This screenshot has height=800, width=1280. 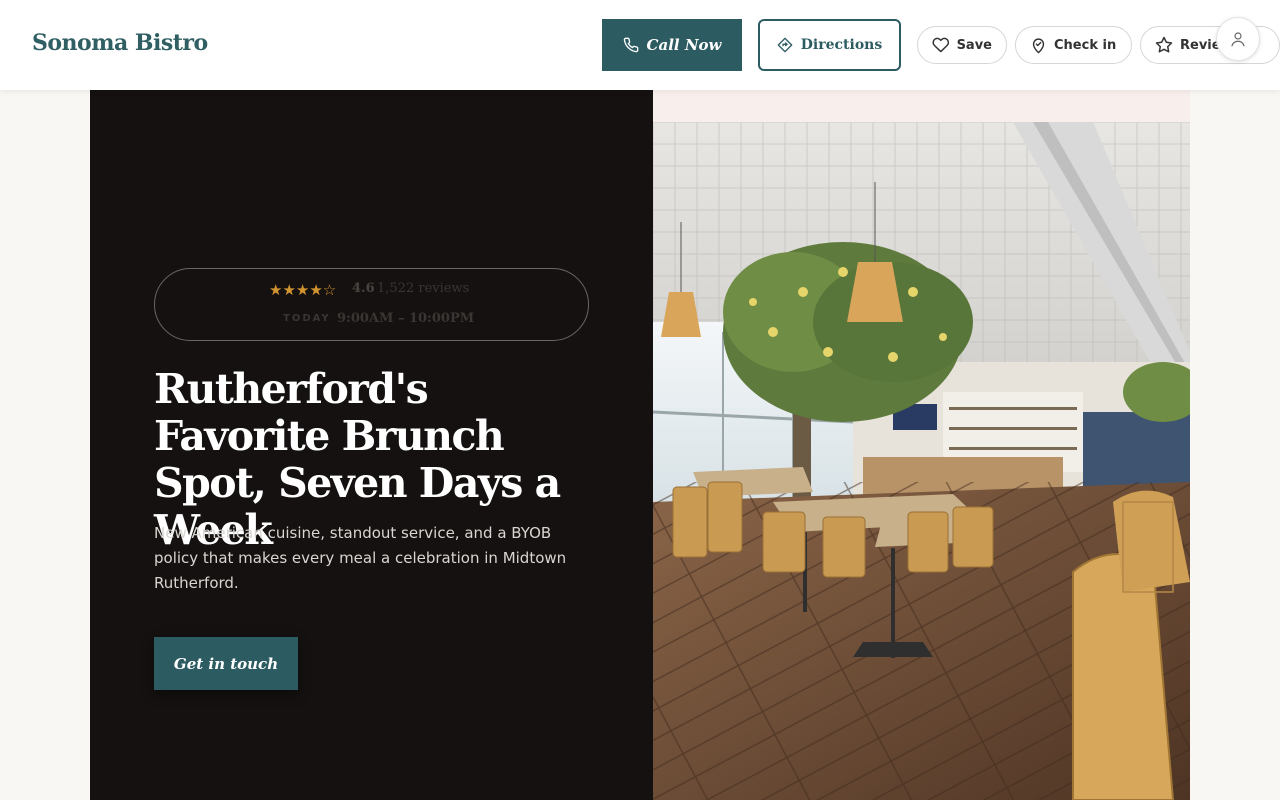 What do you see at coordinates (785, 45) in the screenshot?
I see `directions-icon` at bounding box center [785, 45].